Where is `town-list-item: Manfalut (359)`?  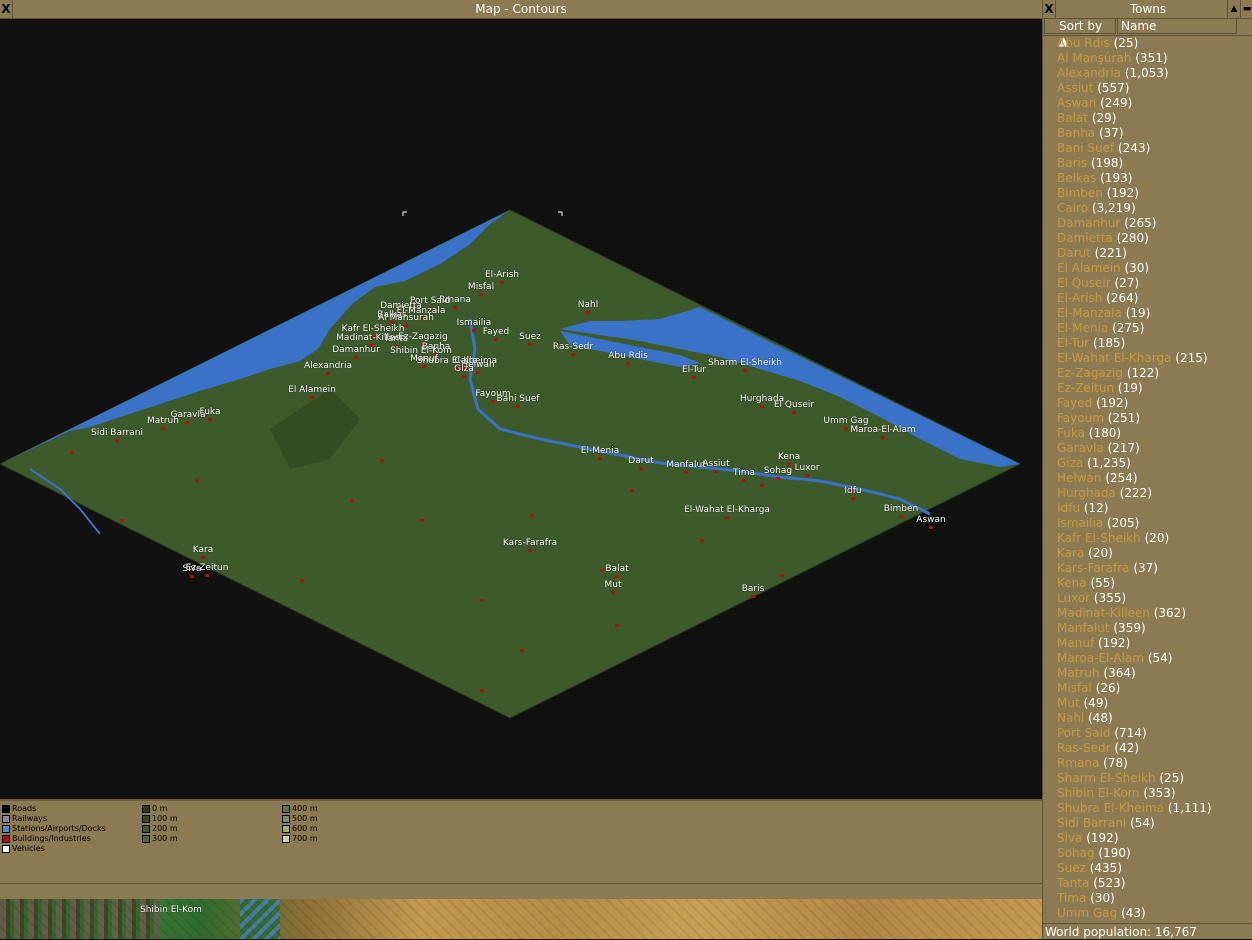
town-list-item: Manfalut (359) is located at coordinates (1152, 628).